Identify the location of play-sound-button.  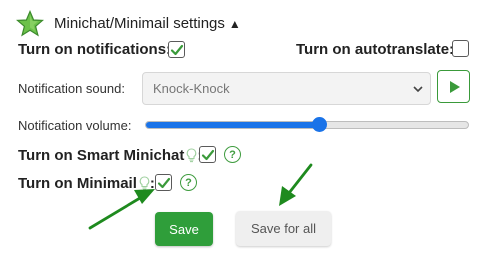
(453, 86).